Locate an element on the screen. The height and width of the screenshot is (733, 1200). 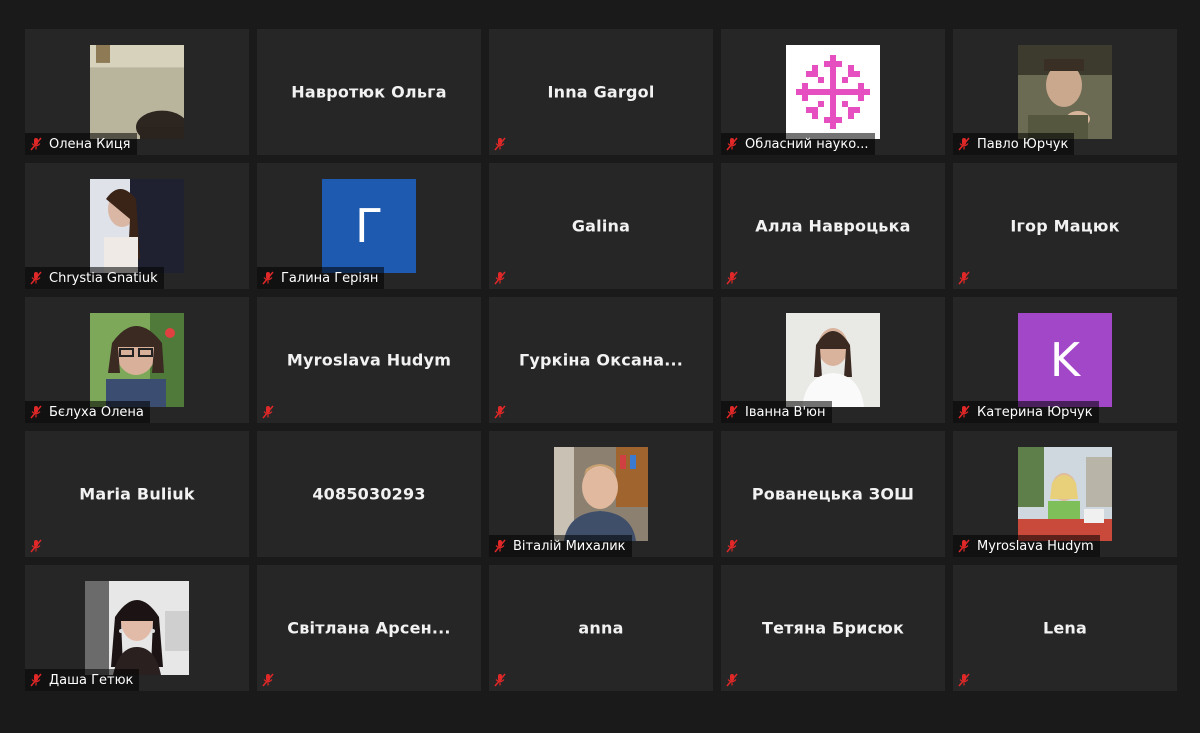
participant-name: Навротюк Ольга is located at coordinates (369, 92).